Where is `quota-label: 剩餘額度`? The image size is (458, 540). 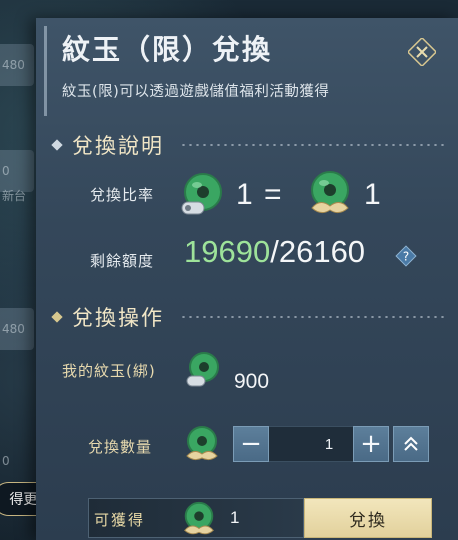
quota-label: 剩餘額度 is located at coordinates (122, 261).